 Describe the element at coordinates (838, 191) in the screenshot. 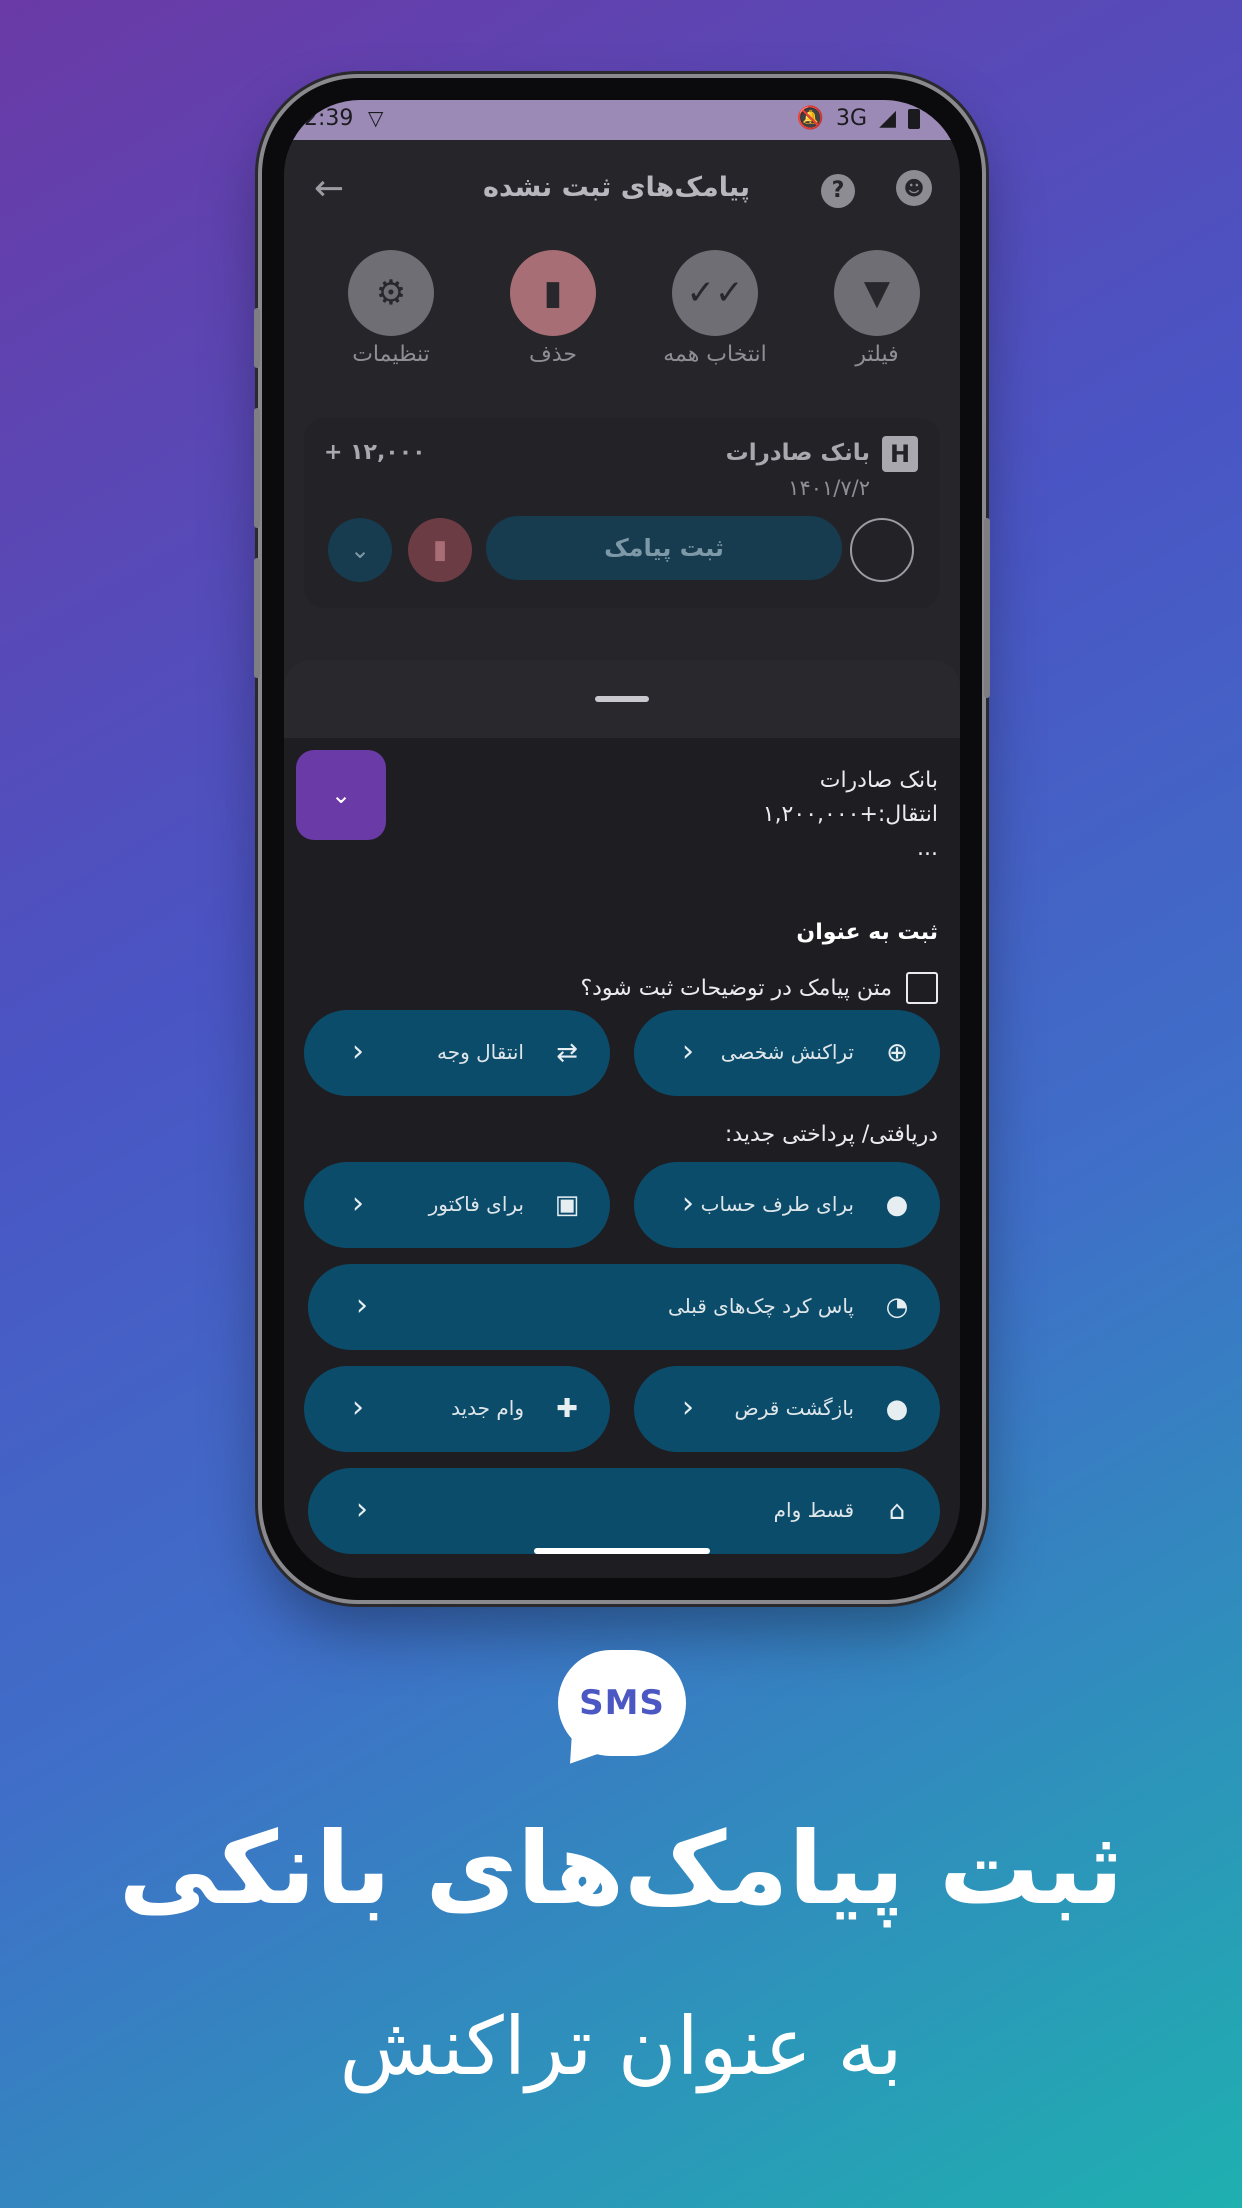

I see `help-icon: ?` at that location.